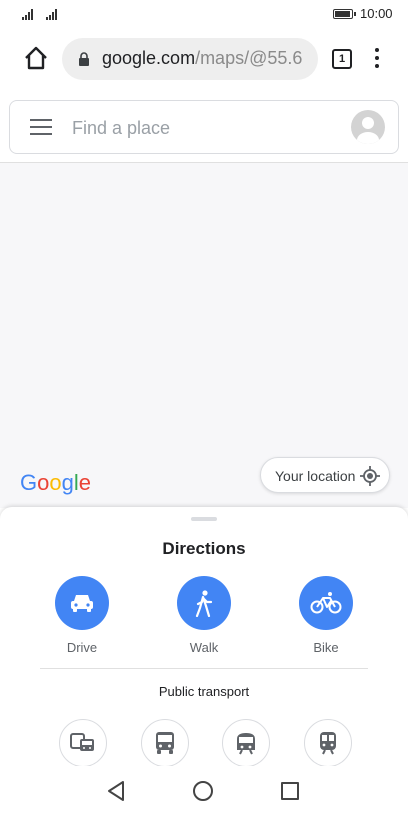  I want to click on status-bar: 10:00, so click(204, 14).